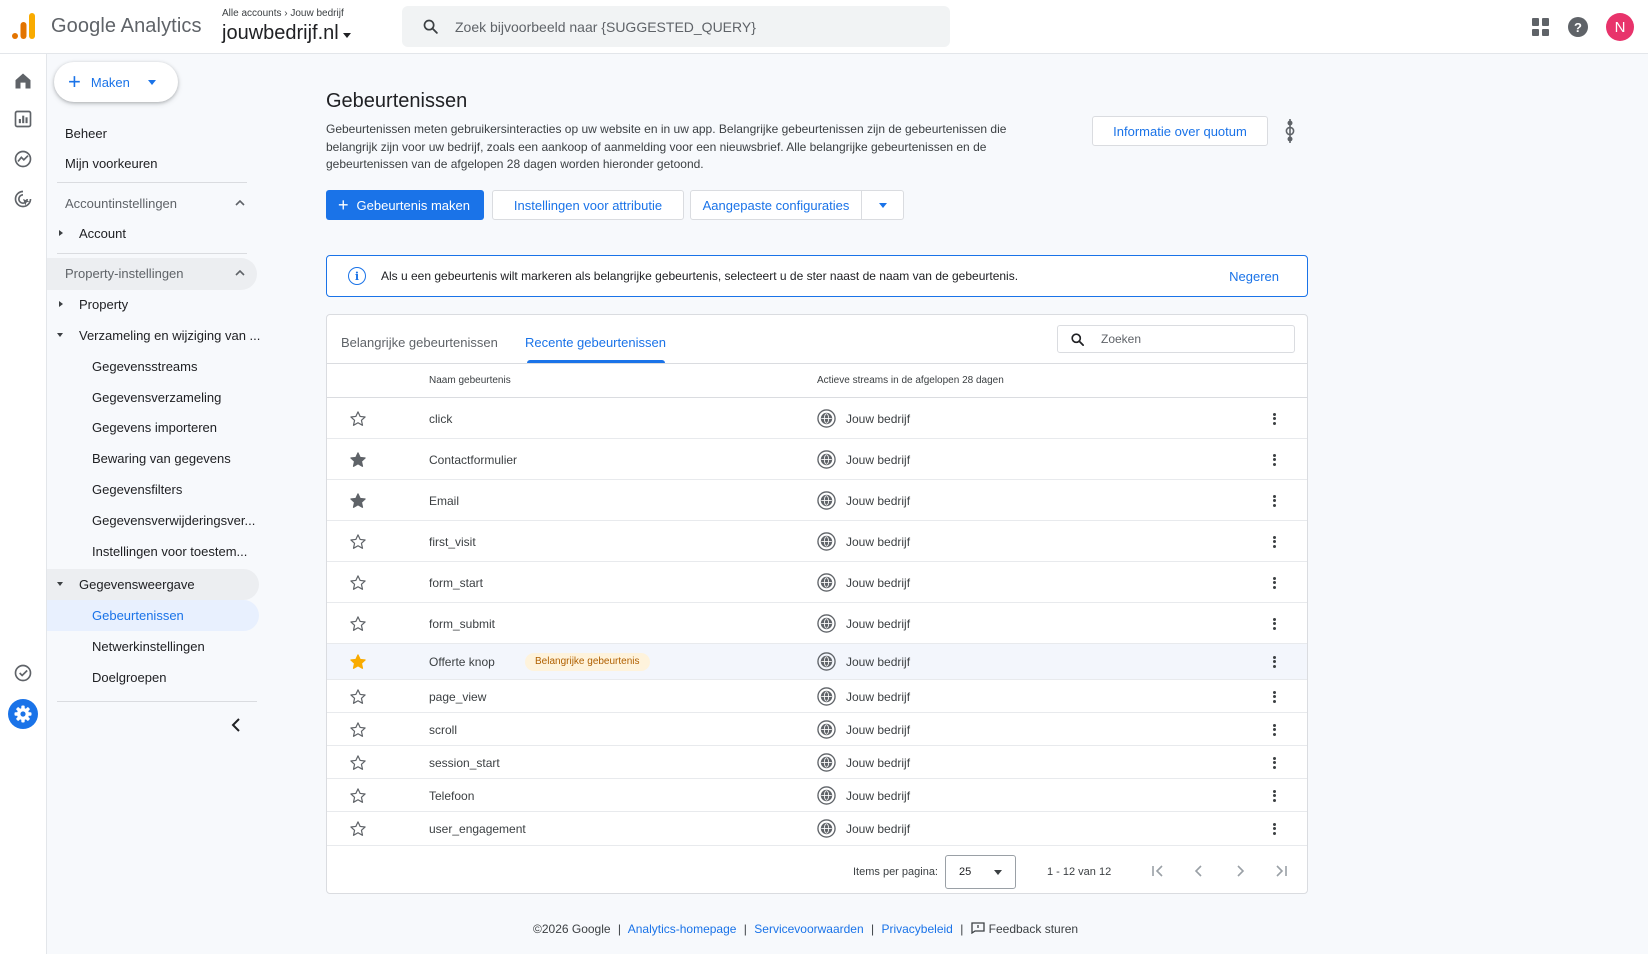  Describe the element at coordinates (685, 26) in the screenshot. I see `global-search-input` at that location.